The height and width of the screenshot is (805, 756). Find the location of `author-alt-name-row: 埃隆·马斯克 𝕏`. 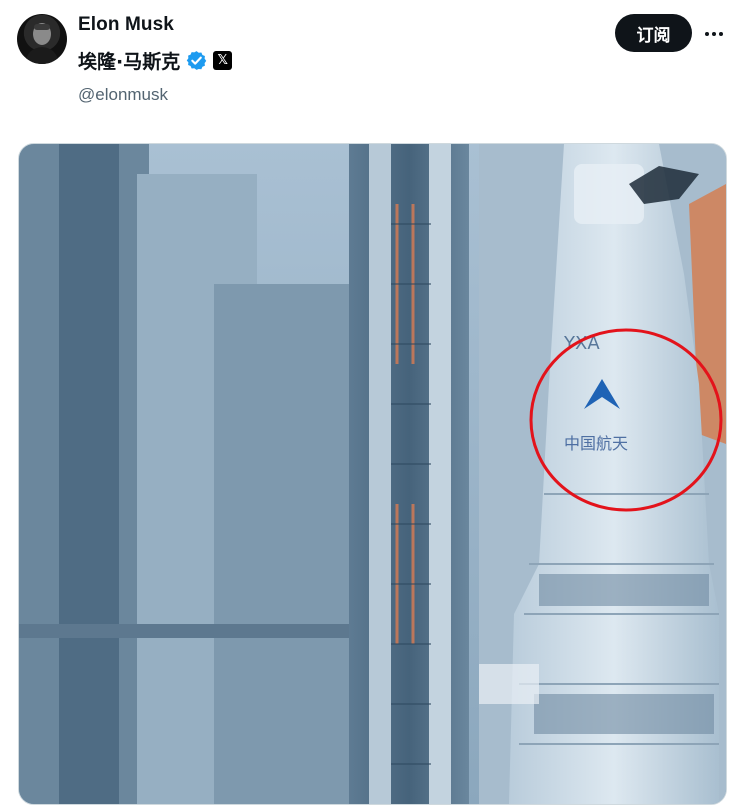

author-alt-name-row: 埃隆·马斯克 𝕏 is located at coordinates (155, 60).